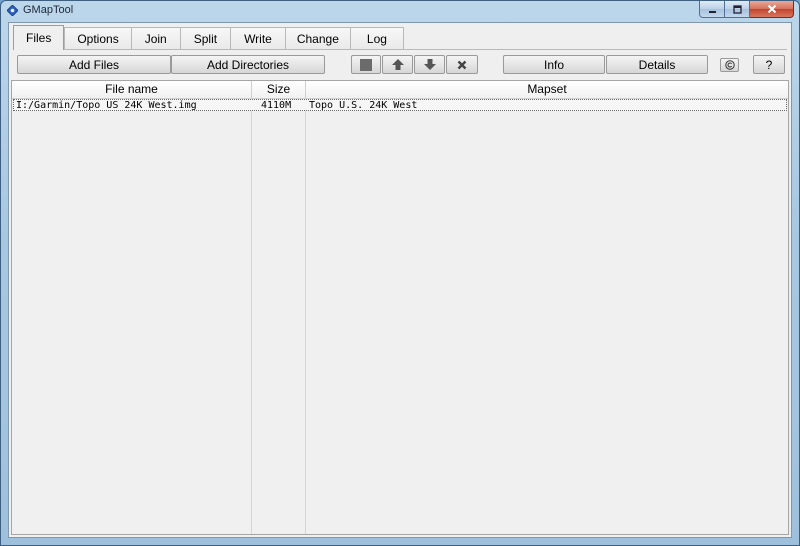 The image size is (800, 546). Describe the element at coordinates (363, 105) in the screenshot. I see `cell-mapset: Topo U.S. 24K West` at that location.